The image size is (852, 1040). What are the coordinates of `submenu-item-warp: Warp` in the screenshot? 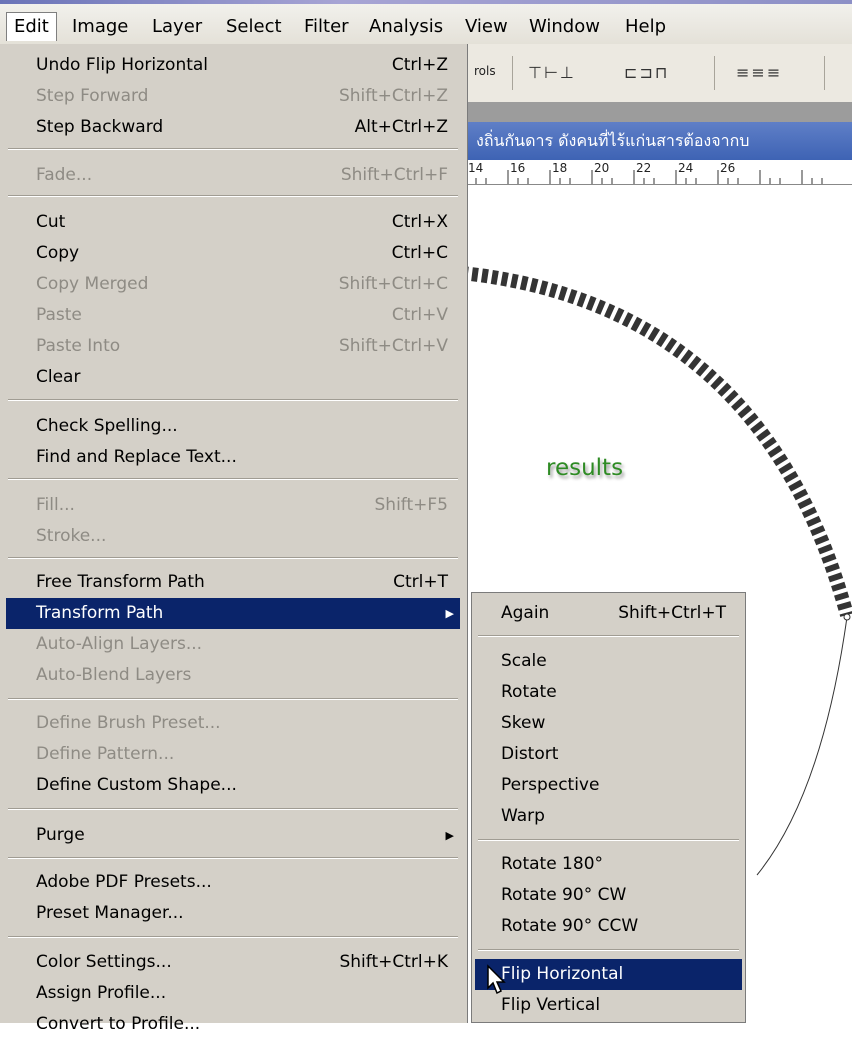 It's located at (608, 816).